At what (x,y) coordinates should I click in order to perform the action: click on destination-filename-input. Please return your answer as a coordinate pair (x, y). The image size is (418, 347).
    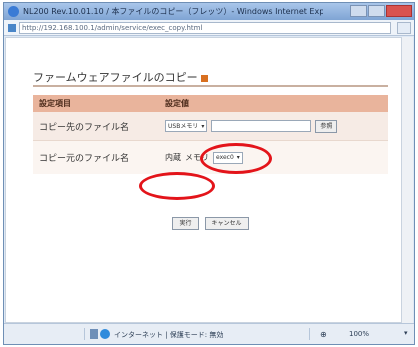
    Looking at the image, I should click on (261, 126).